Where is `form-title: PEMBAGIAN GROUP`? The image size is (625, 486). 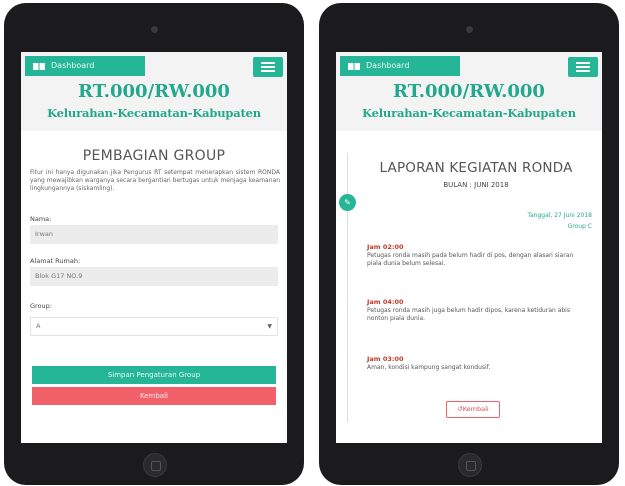
form-title: PEMBAGIAN GROUP is located at coordinates (154, 156).